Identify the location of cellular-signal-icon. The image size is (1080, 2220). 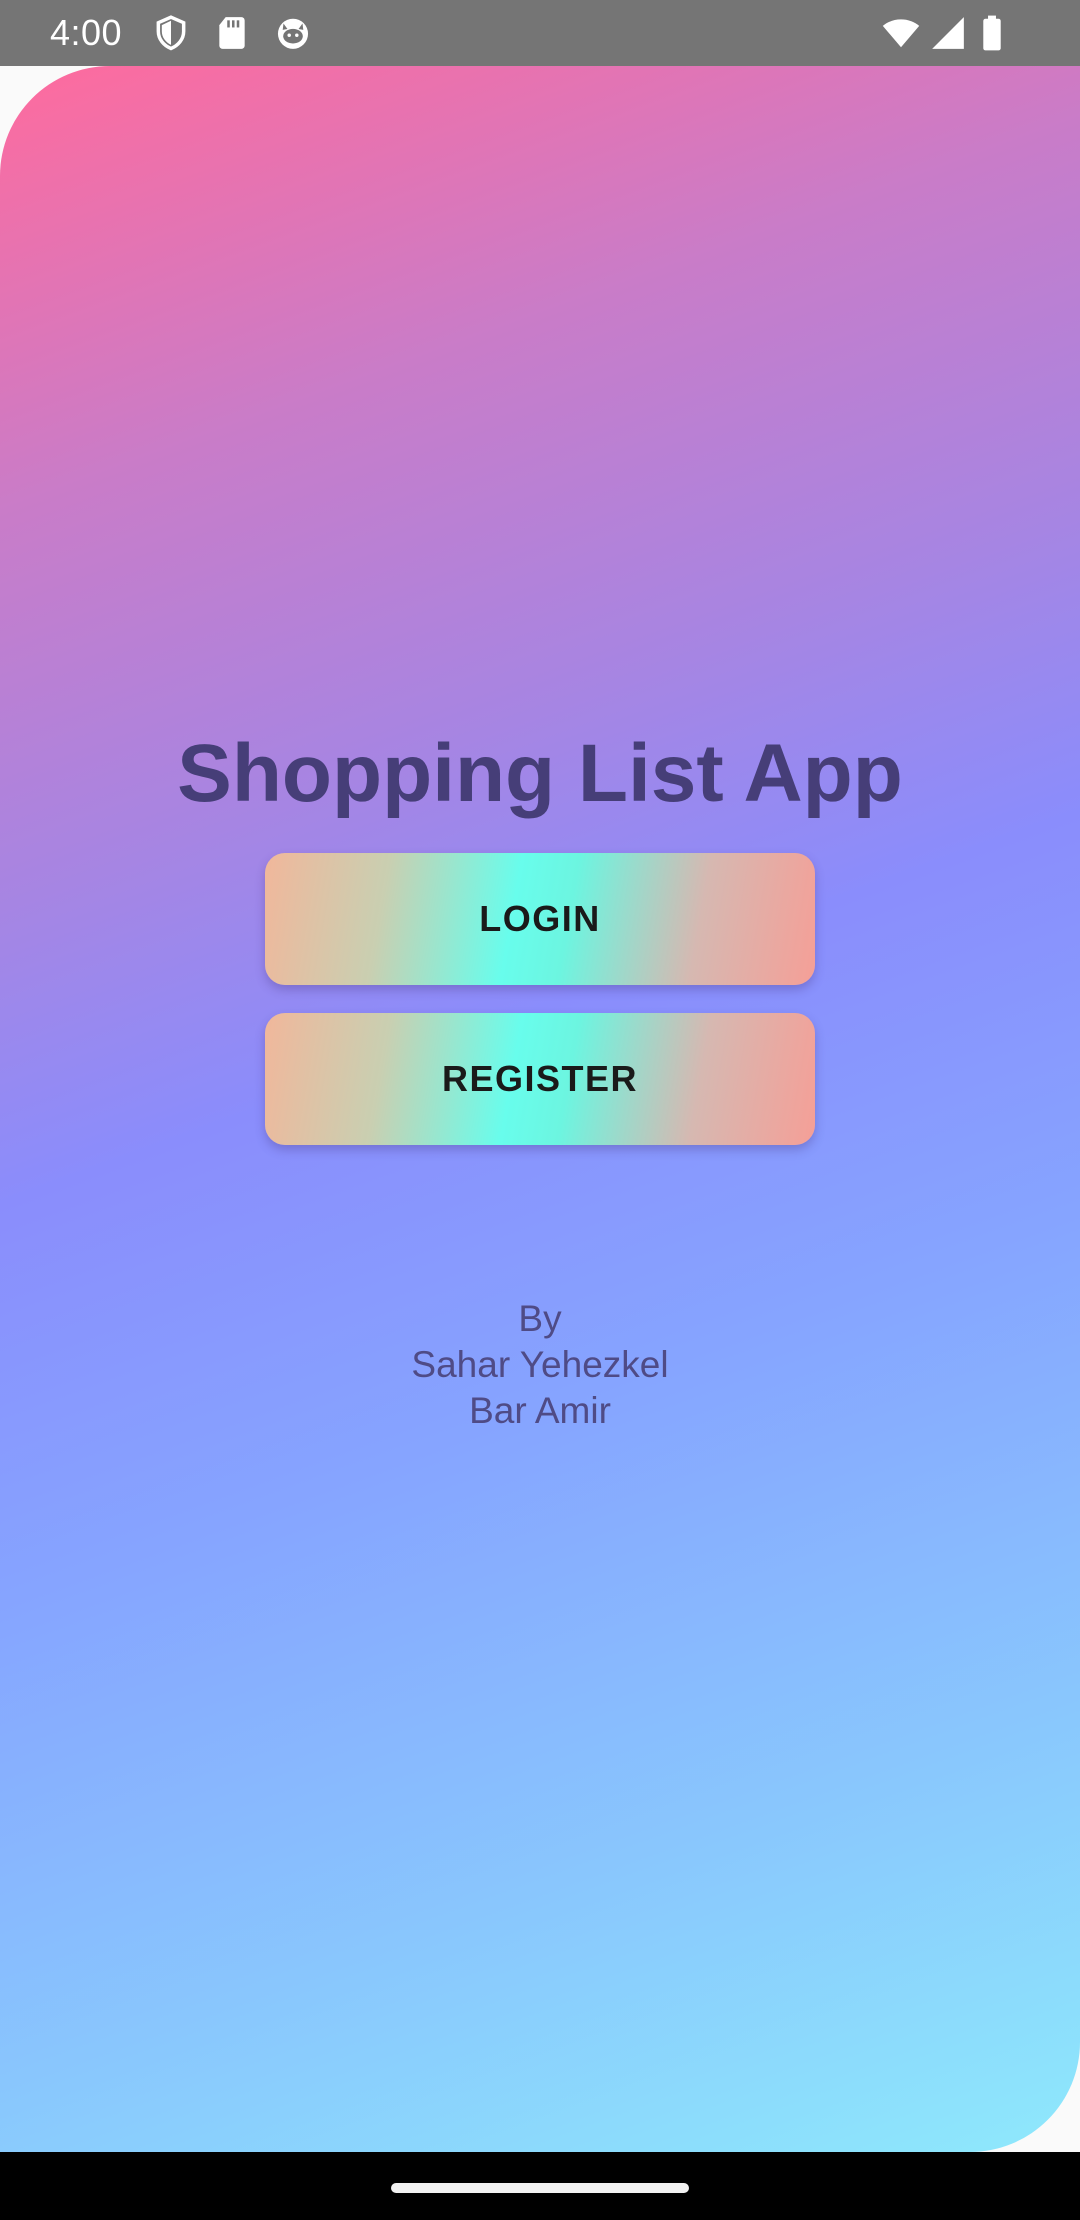
(948, 33).